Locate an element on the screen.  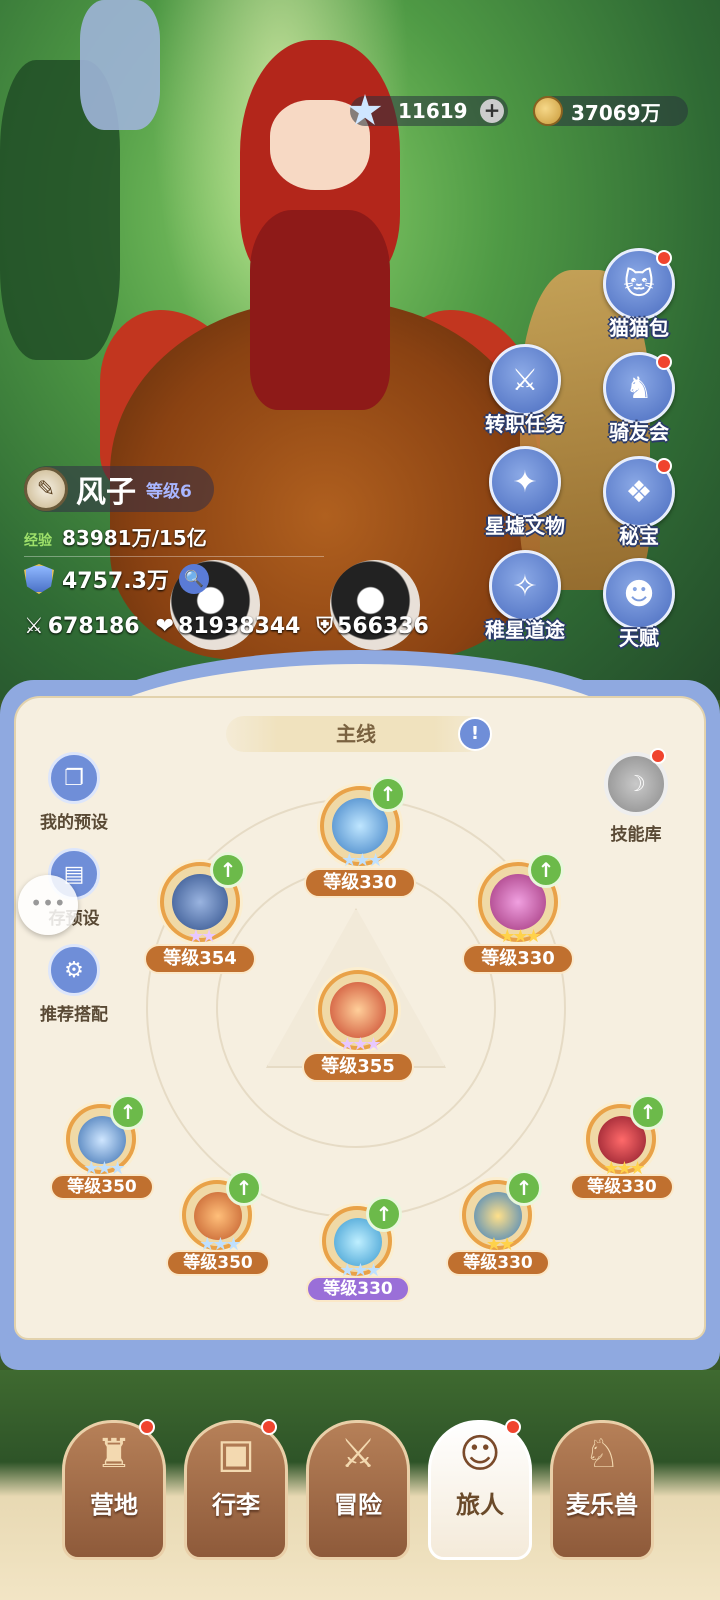
stats-row: ⚔ 678186 ❤ 81938344 ⛨ 566336 is located at coordinates (234, 626).